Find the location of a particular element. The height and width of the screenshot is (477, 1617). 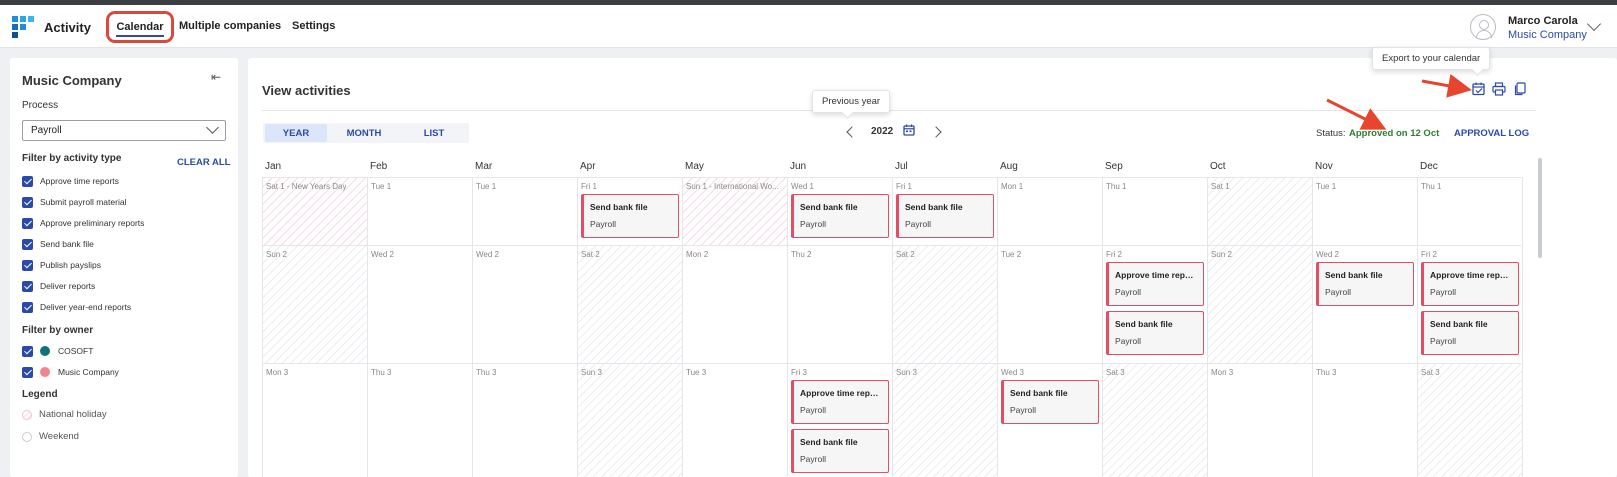

activity-filter-item: Publish payslips is located at coordinates (61, 265).